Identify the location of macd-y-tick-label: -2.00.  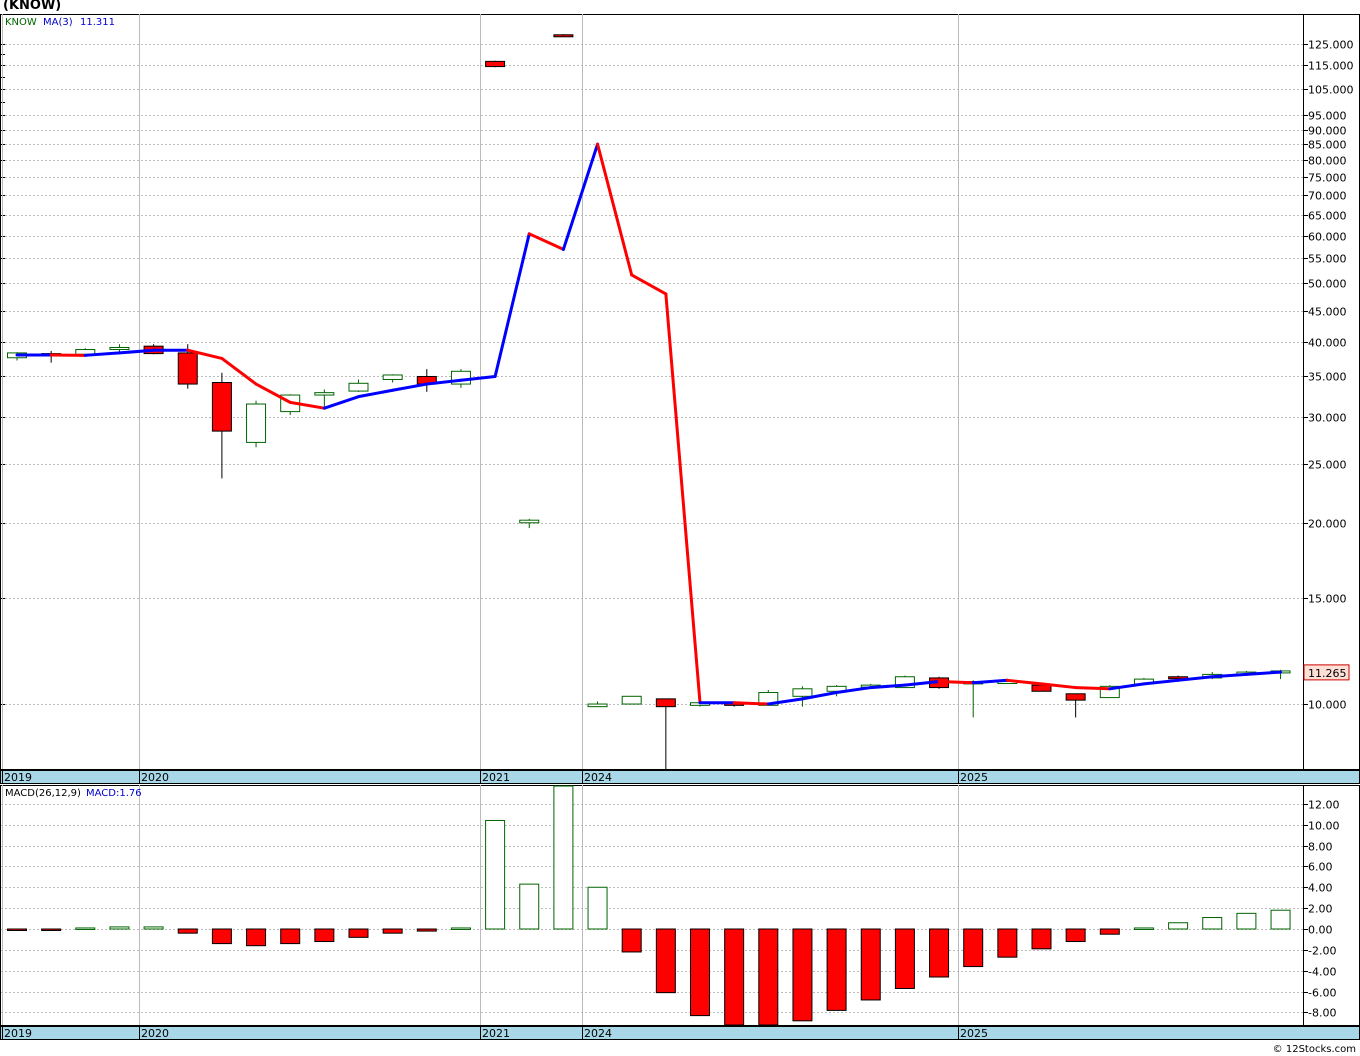
(1322, 951).